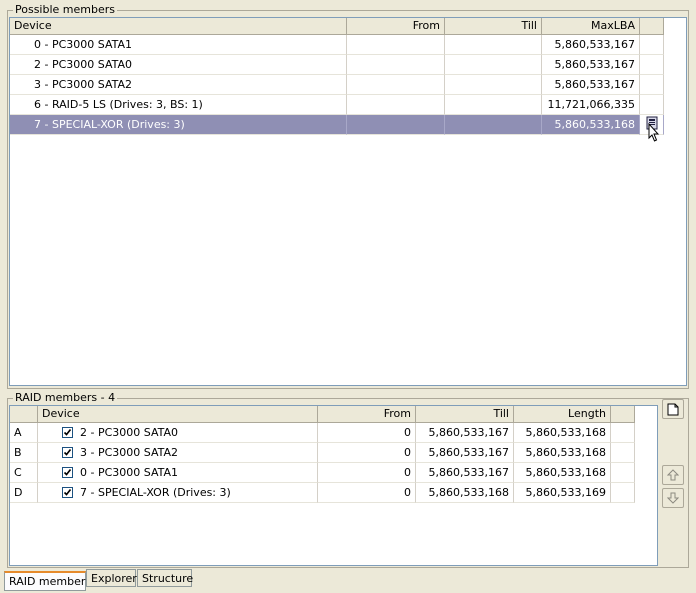 The height and width of the screenshot is (593, 696). Describe the element at coordinates (24, 453) in the screenshot. I see `letter-cell: B` at that location.